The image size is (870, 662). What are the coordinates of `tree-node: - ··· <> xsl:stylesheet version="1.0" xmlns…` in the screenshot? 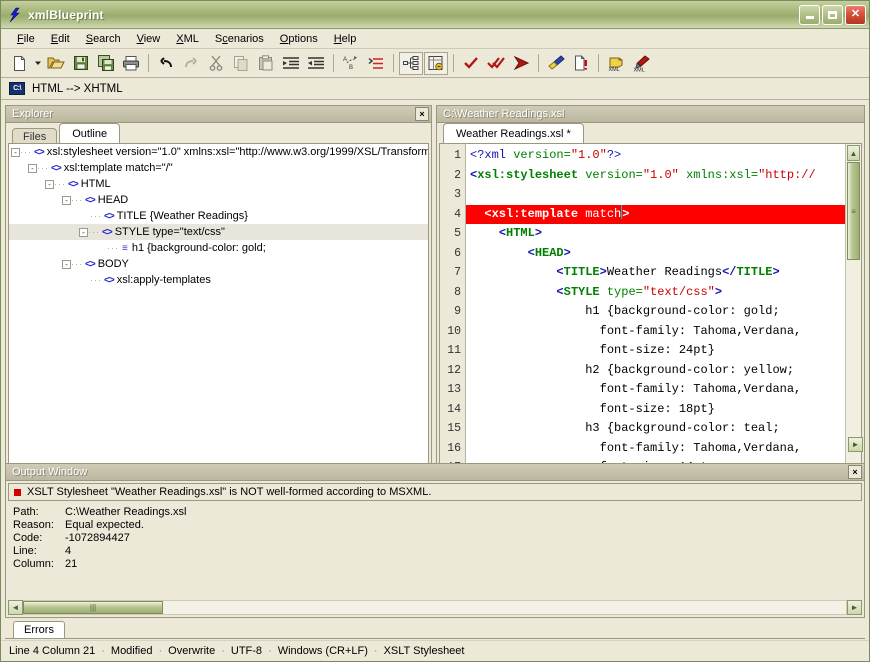 It's located at (218, 152).